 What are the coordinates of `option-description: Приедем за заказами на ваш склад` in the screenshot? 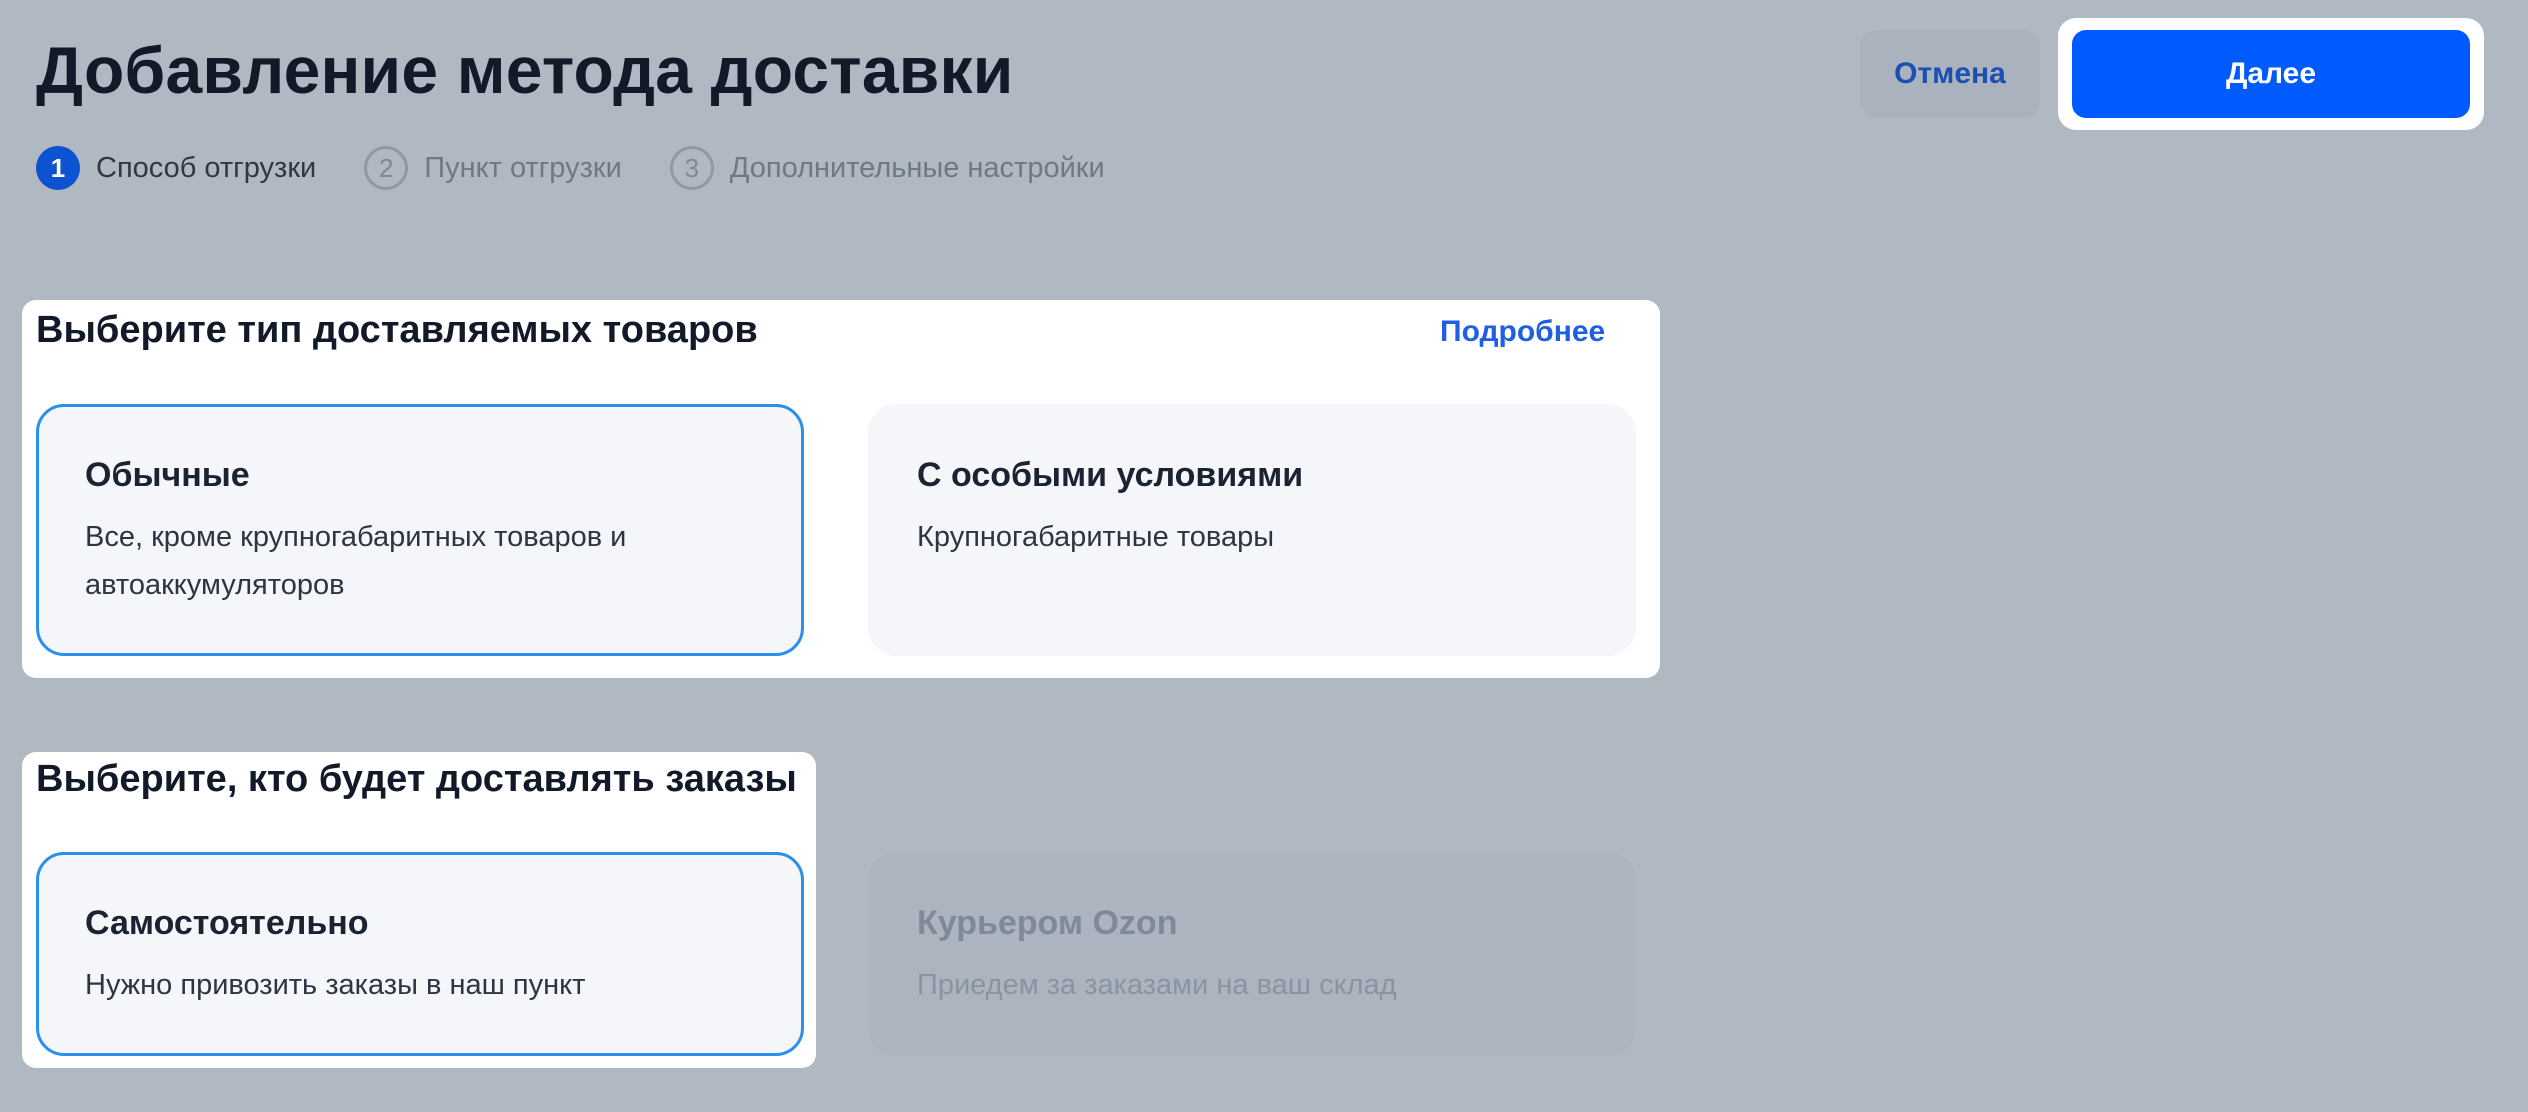 It's located at (1157, 985).